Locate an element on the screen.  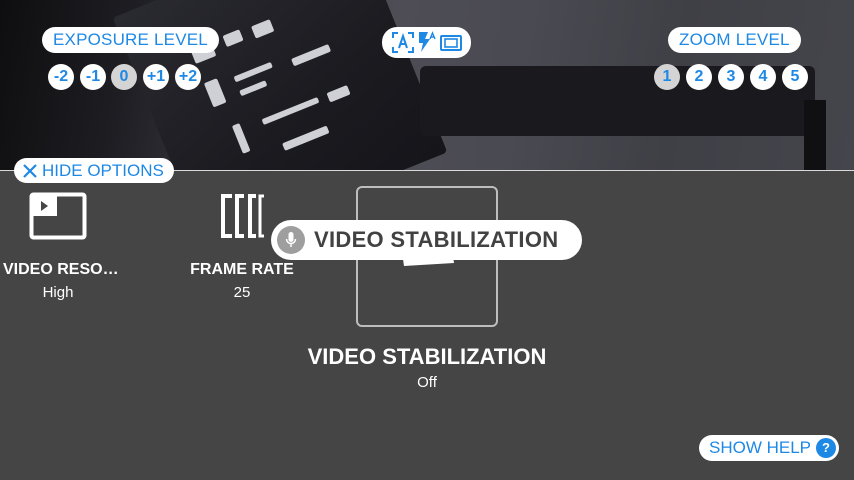
microphone-icon is located at coordinates (291, 240).